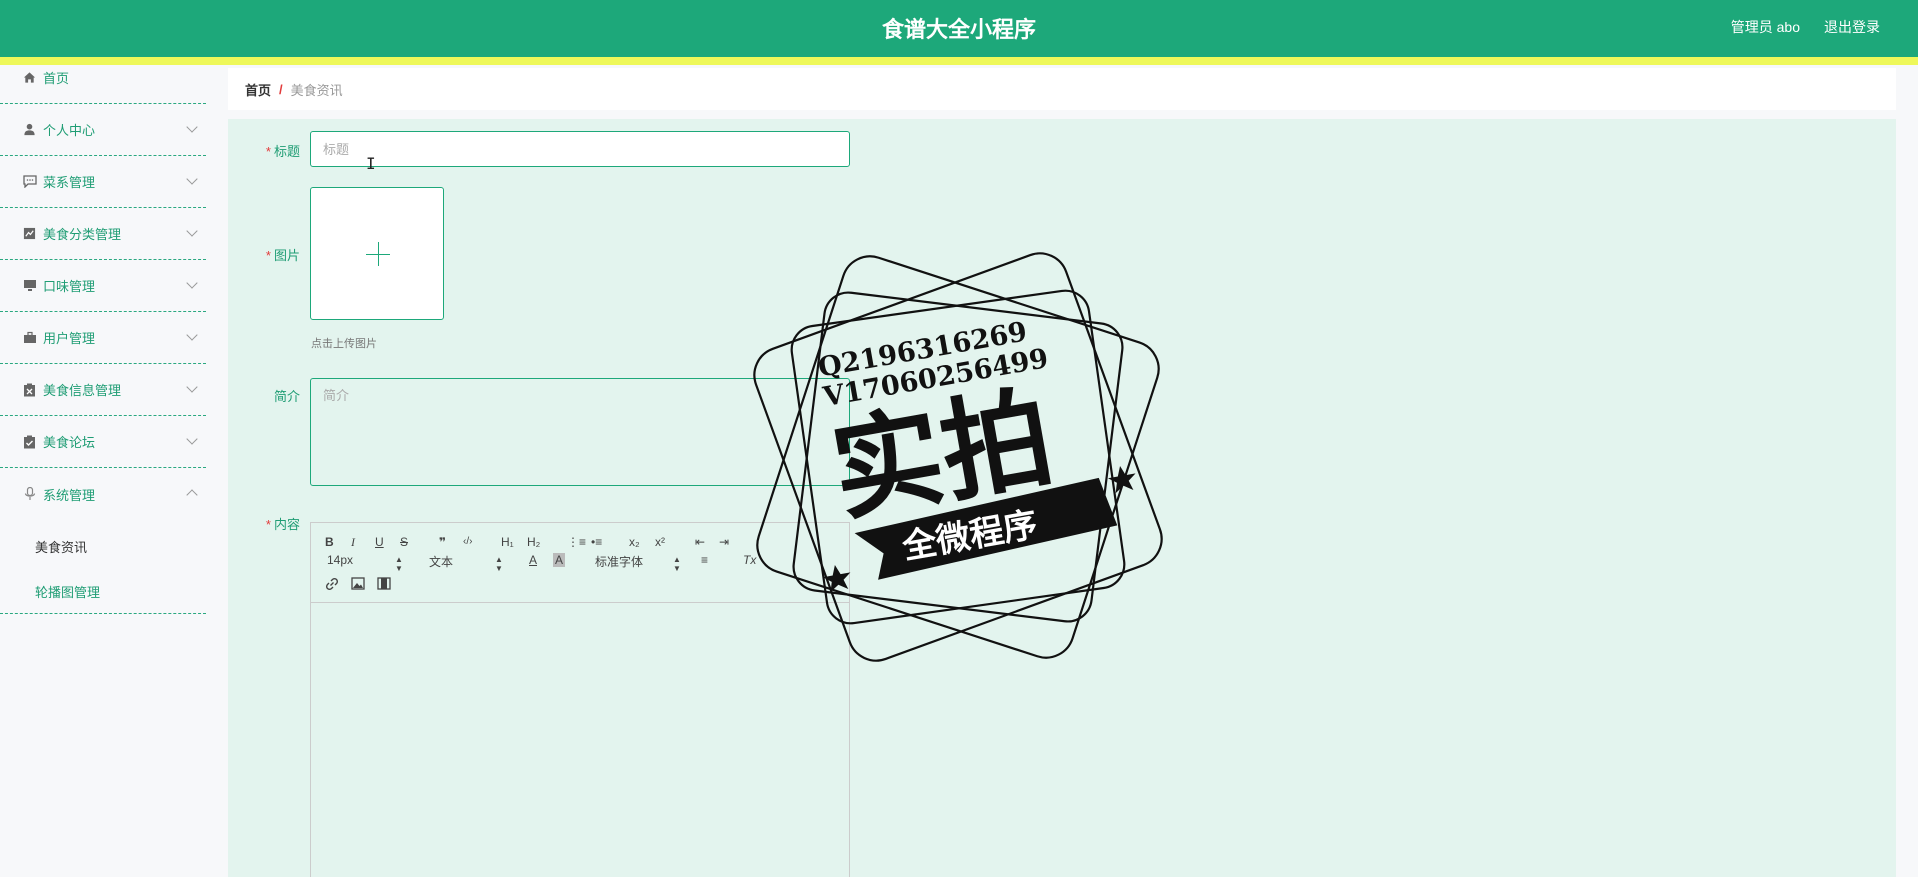 Image resolution: width=1918 pixels, height=877 pixels. Describe the element at coordinates (507, 542) in the screenshot. I see `h1-button: H₁` at that location.